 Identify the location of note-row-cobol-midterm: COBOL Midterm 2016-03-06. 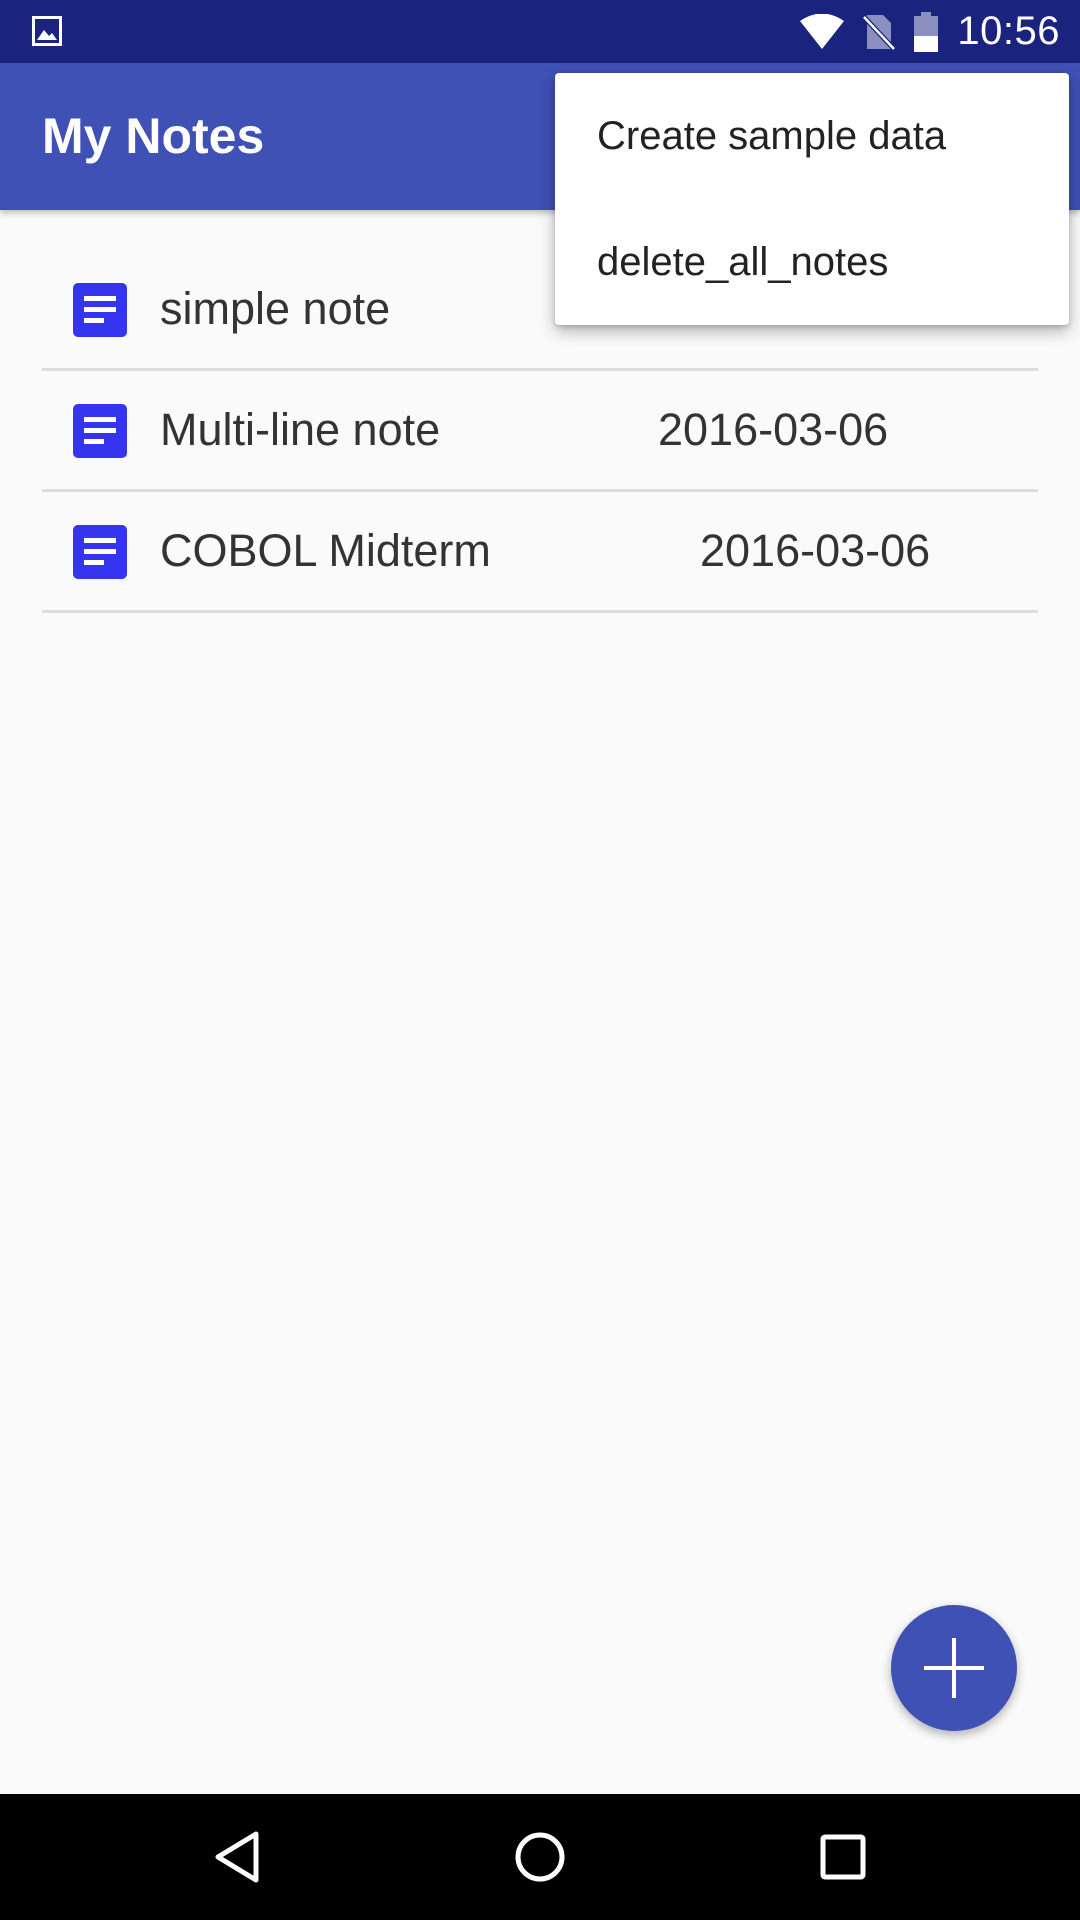
(540, 552).